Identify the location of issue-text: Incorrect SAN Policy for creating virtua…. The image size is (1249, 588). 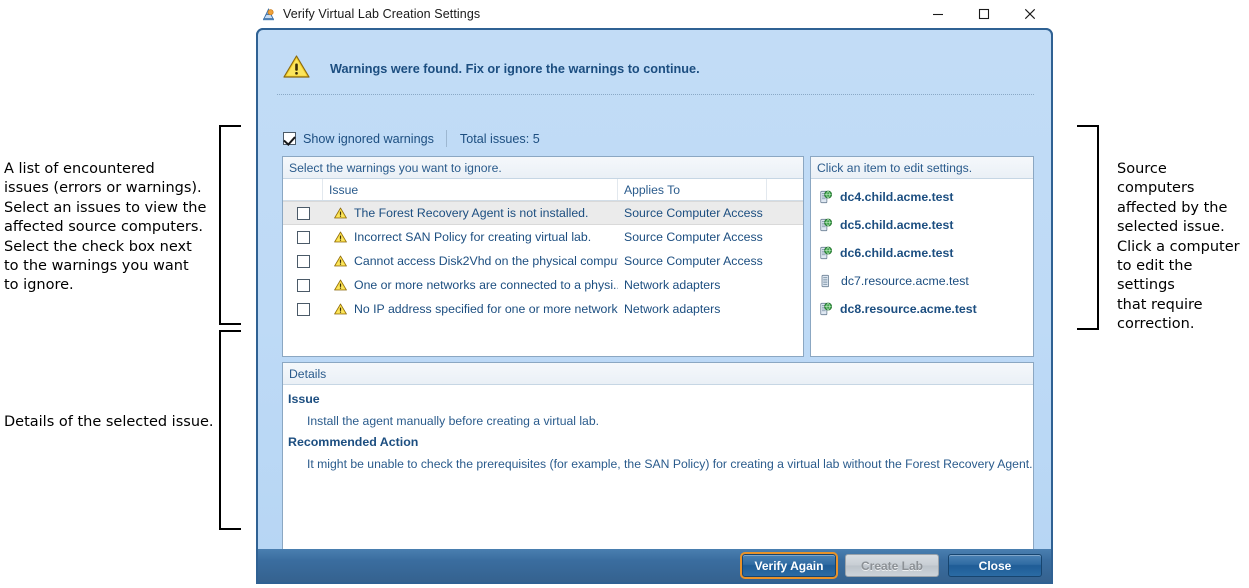
(473, 237).